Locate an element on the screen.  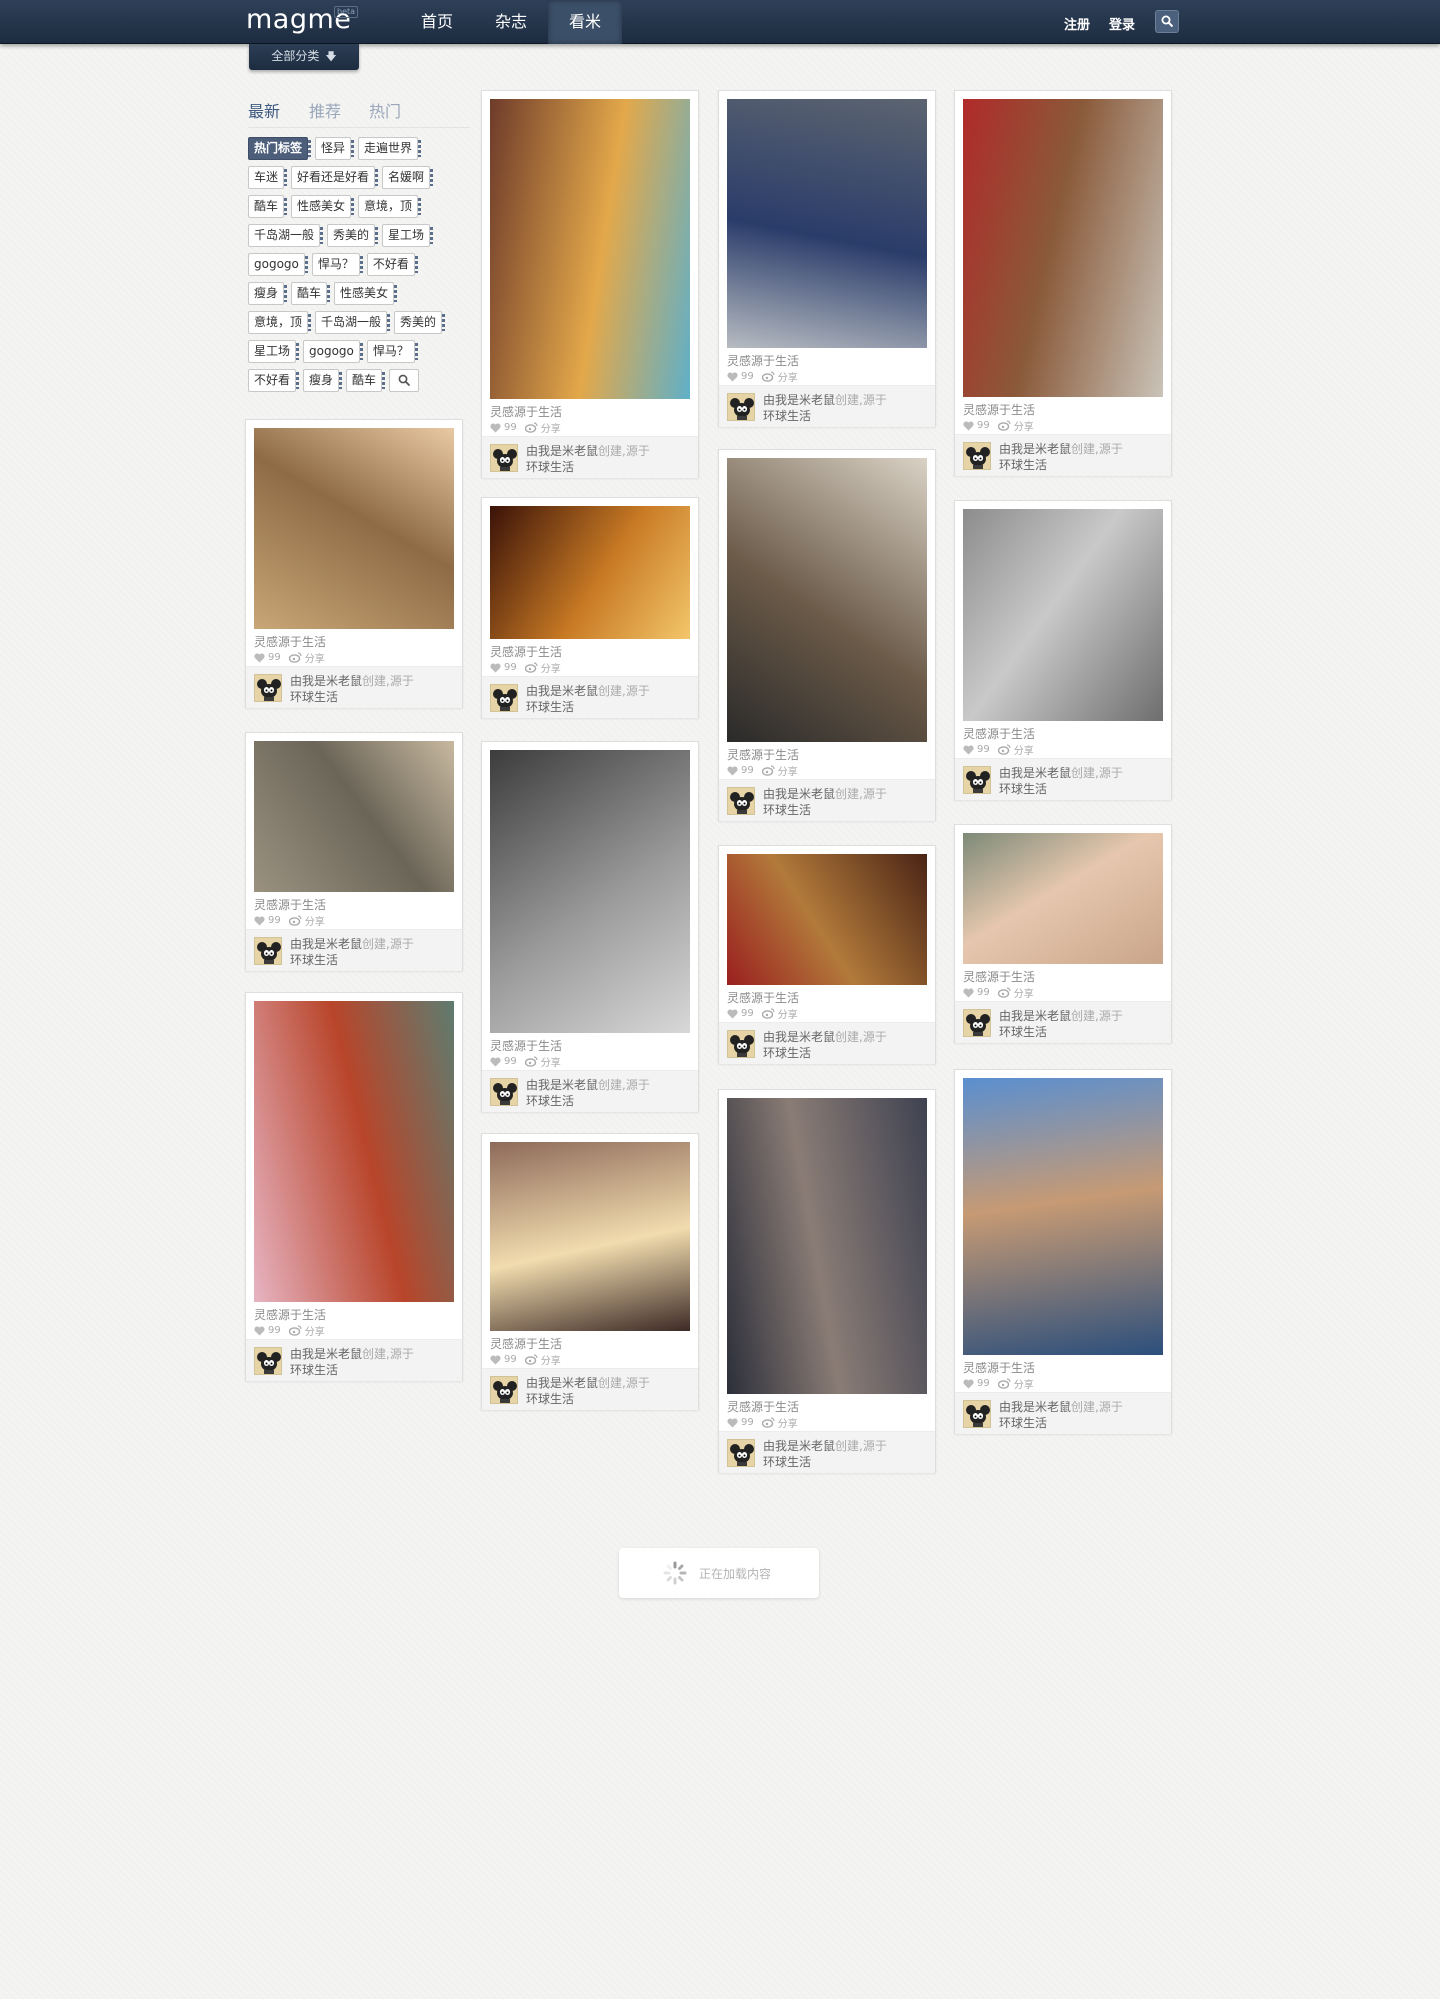
register-link: 注册 is located at coordinates (1077, 23).